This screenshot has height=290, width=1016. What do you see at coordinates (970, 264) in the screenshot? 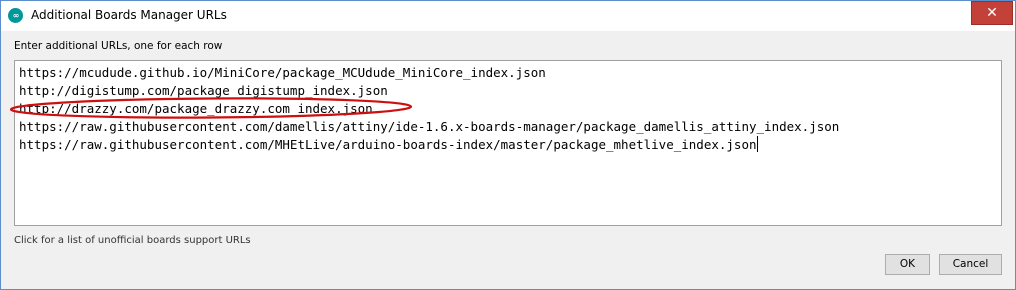
I see `cancel-button: Cancel` at bounding box center [970, 264].